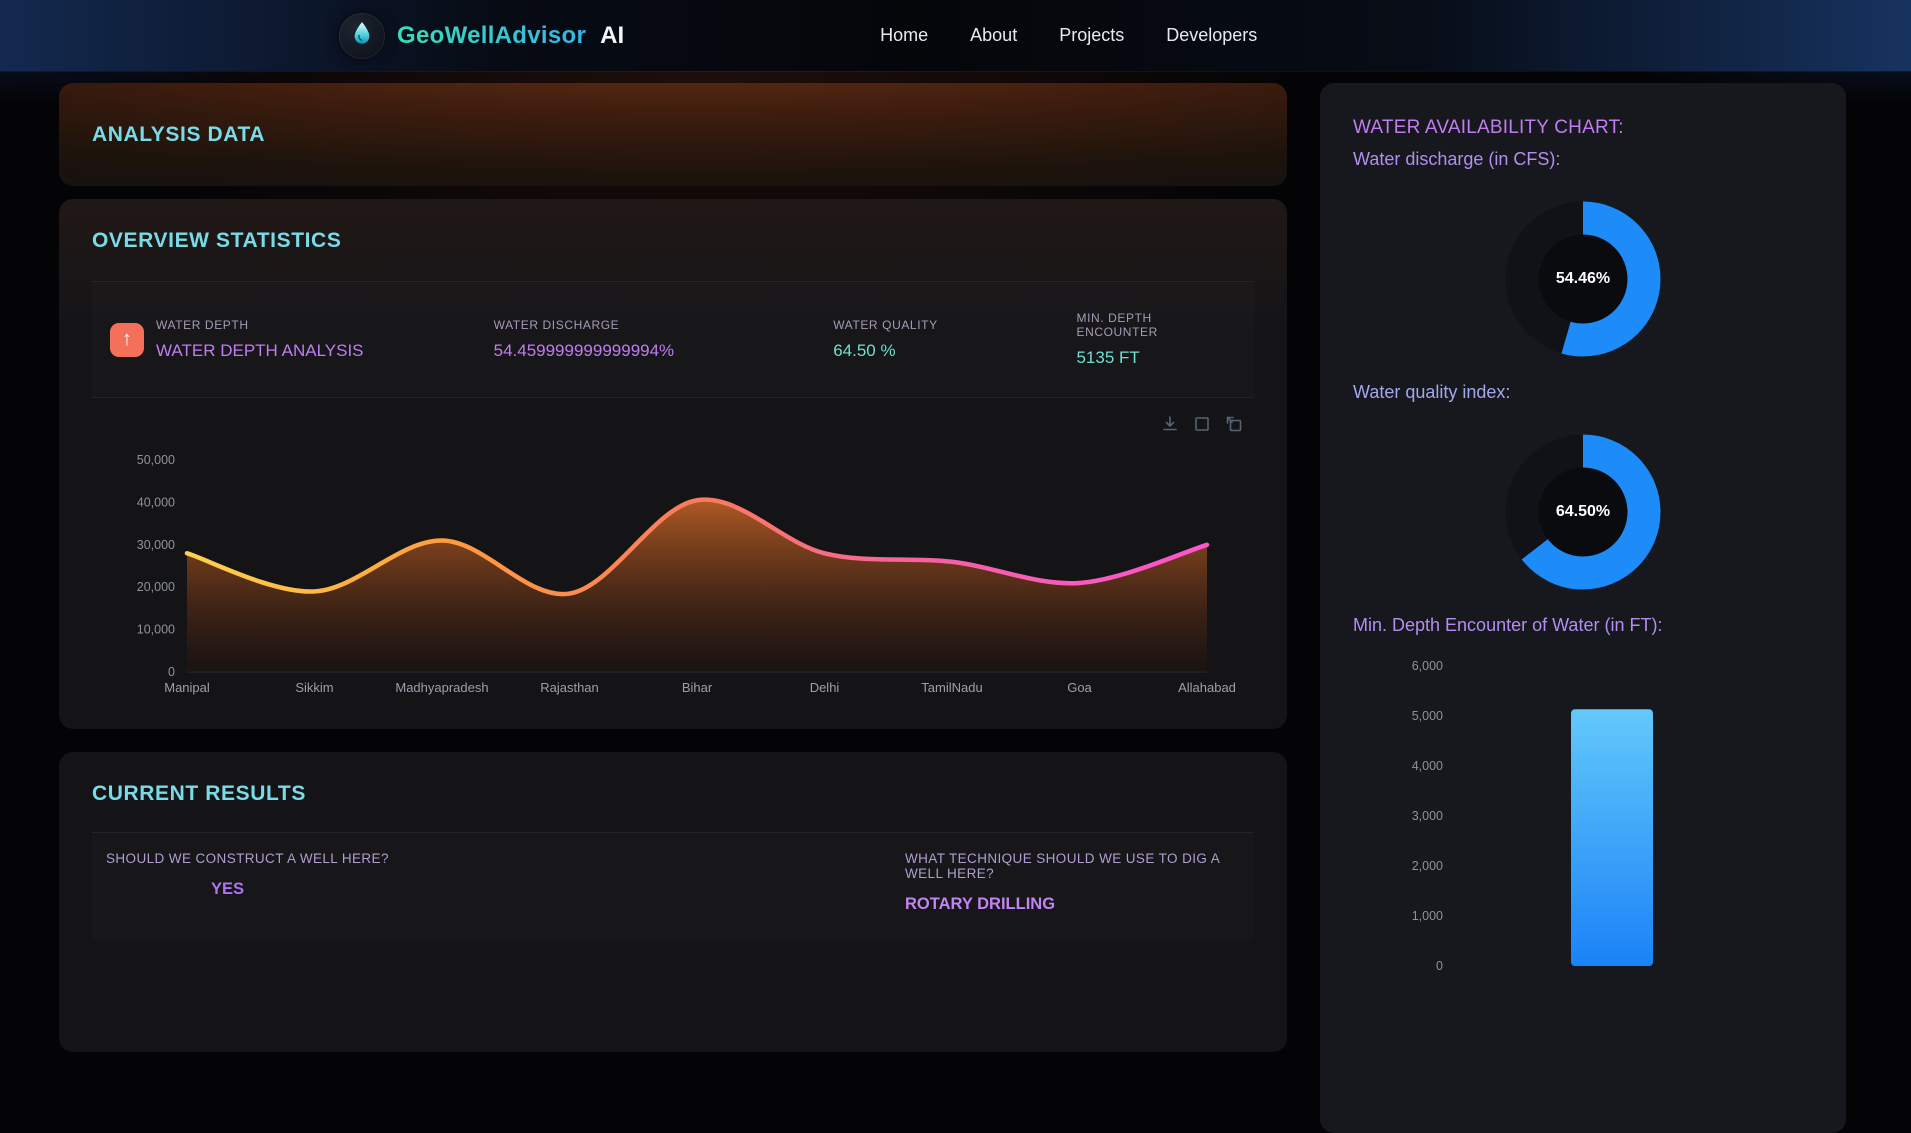  I want to click on logo, so click(362, 35).